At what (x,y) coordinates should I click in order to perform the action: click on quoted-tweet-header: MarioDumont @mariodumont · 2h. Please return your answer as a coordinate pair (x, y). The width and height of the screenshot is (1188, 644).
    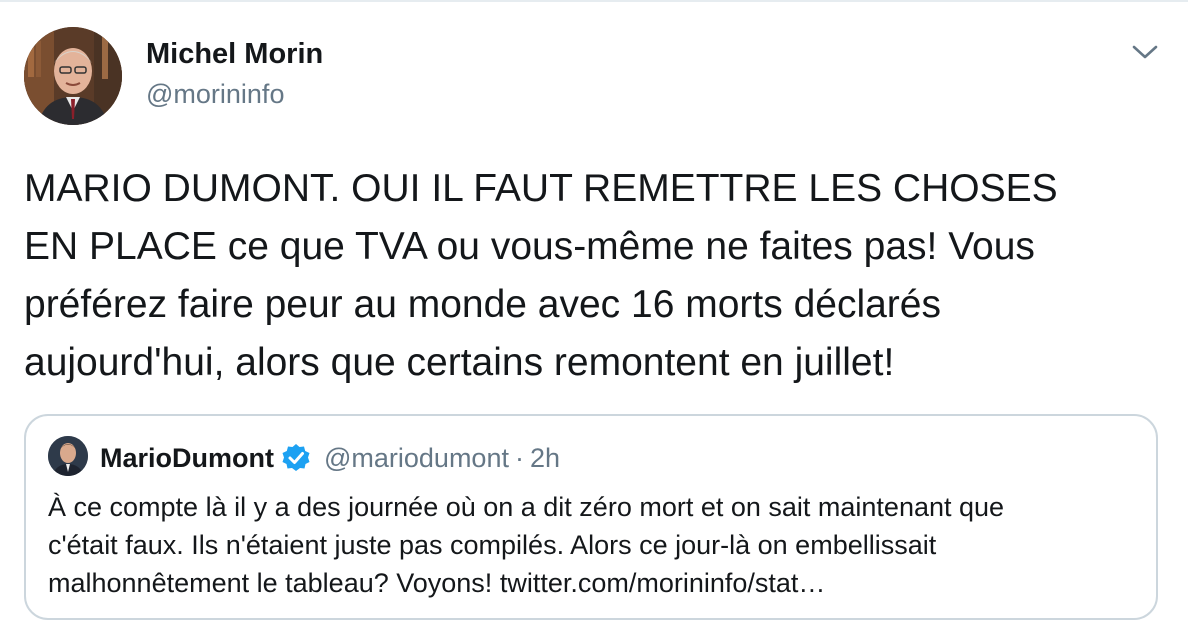
    Looking at the image, I should click on (330, 458).